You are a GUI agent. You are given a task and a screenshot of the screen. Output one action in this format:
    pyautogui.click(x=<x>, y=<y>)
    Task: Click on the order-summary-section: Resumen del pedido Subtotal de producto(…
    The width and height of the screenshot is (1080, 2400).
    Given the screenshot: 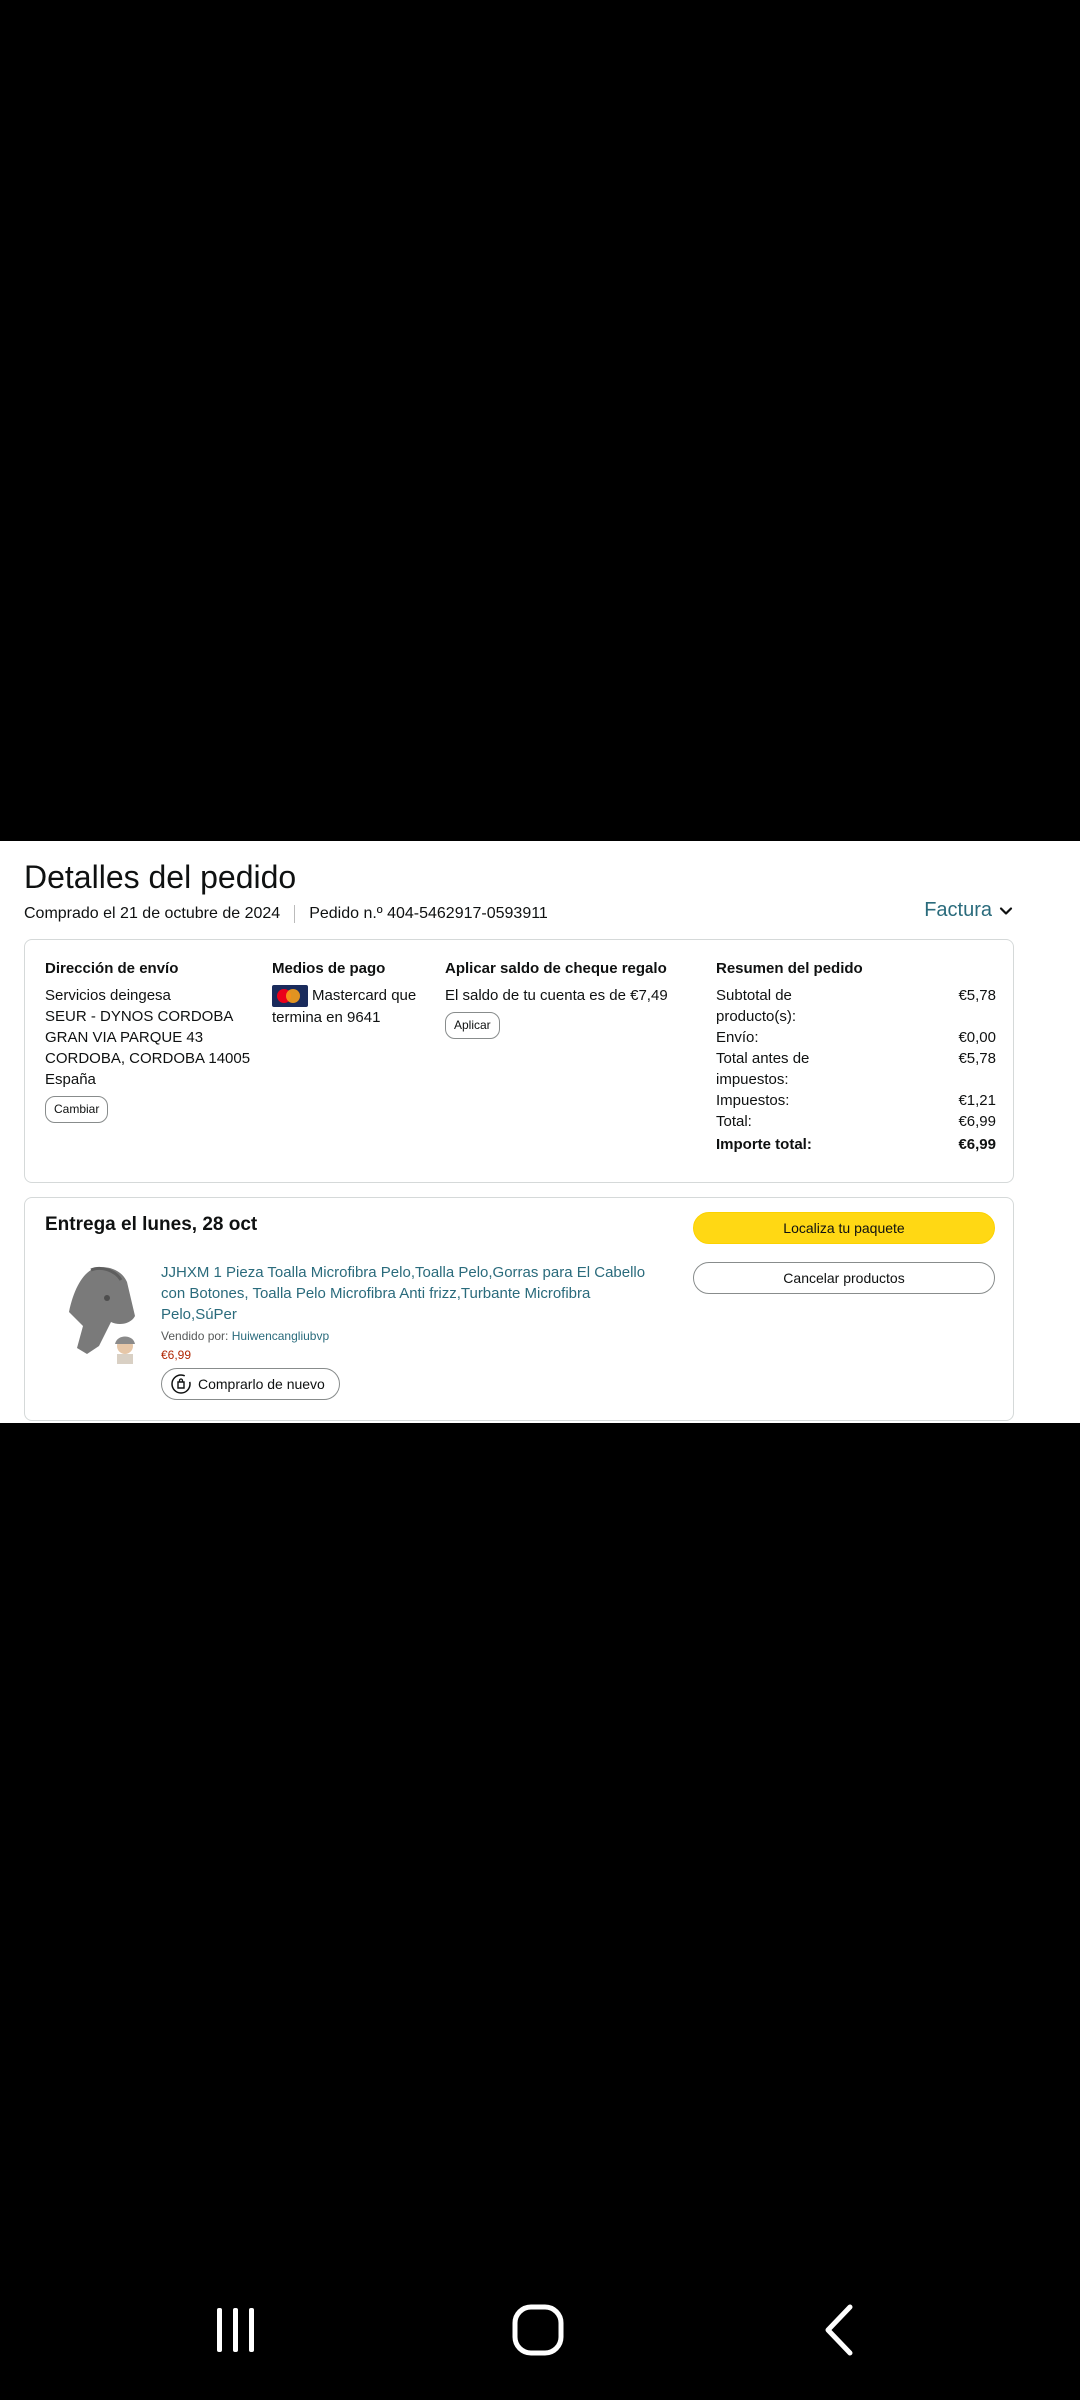 What is the action you would take?
    pyautogui.click(x=856, y=1056)
    